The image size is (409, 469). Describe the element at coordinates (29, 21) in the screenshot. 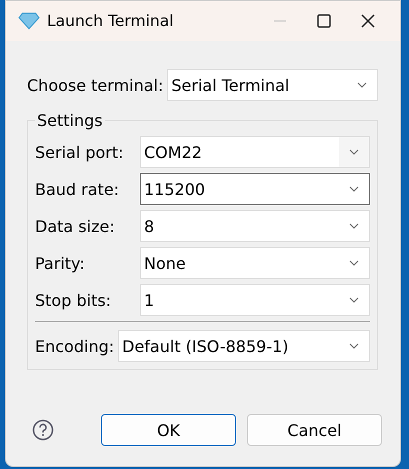

I see `diamond-icon` at that location.